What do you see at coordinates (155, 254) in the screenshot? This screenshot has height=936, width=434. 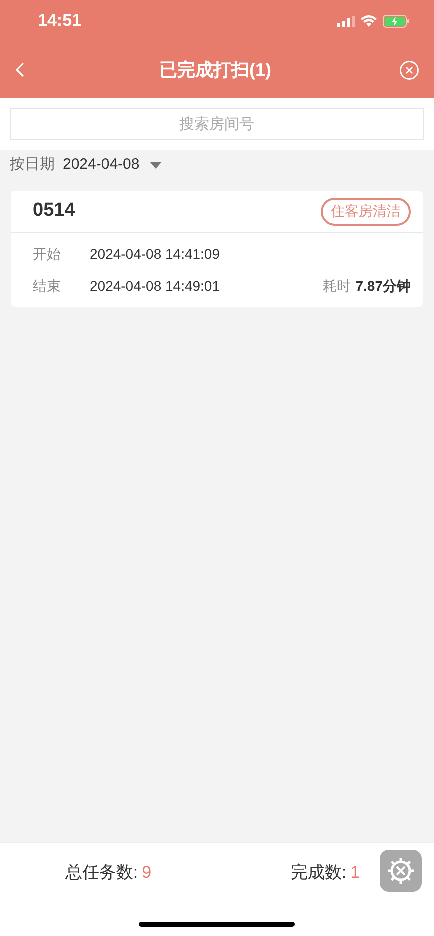 I see `start-time: 2024-04-08 14:41:09` at bounding box center [155, 254].